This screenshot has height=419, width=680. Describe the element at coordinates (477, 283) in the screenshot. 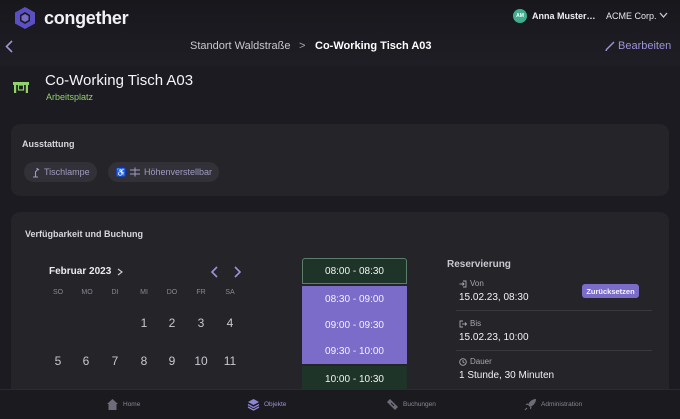

I see `from-label-text: Von` at that location.